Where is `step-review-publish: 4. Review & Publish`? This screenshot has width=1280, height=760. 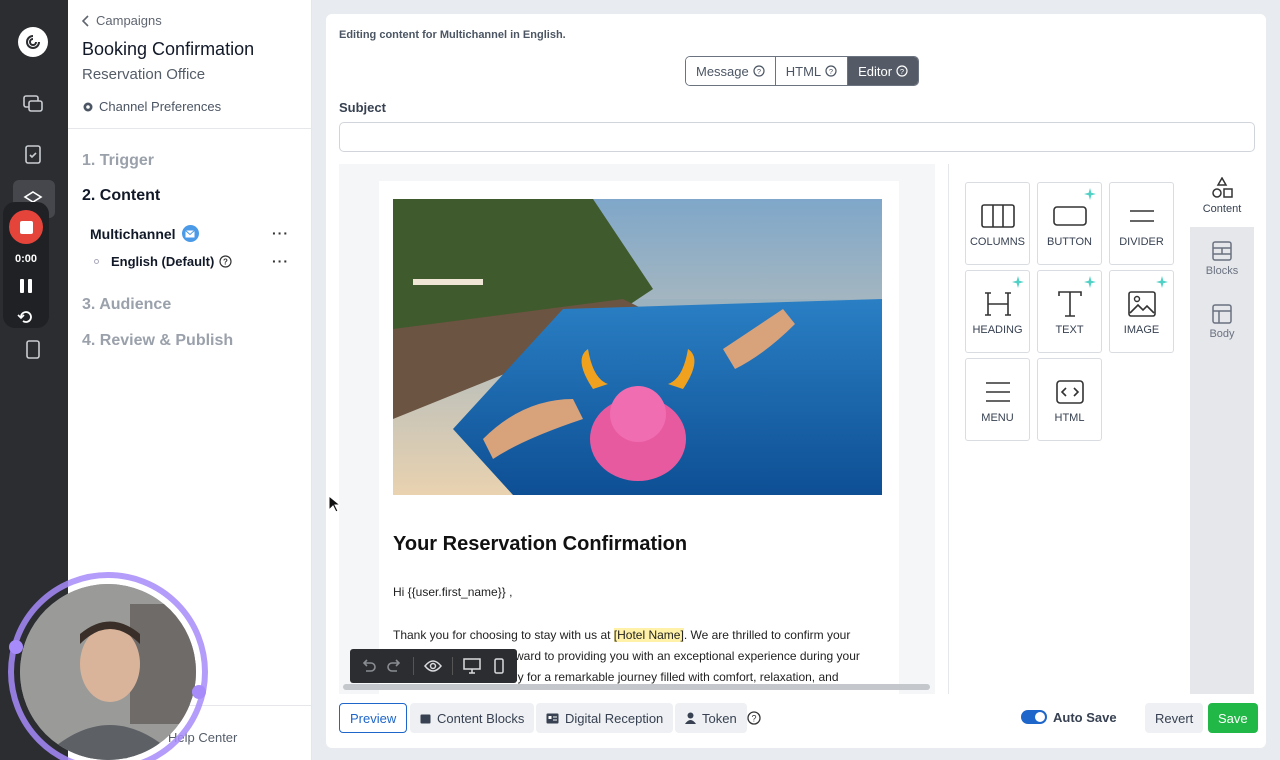 step-review-publish: 4. Review & Publish is located at coordinates (157, 341).